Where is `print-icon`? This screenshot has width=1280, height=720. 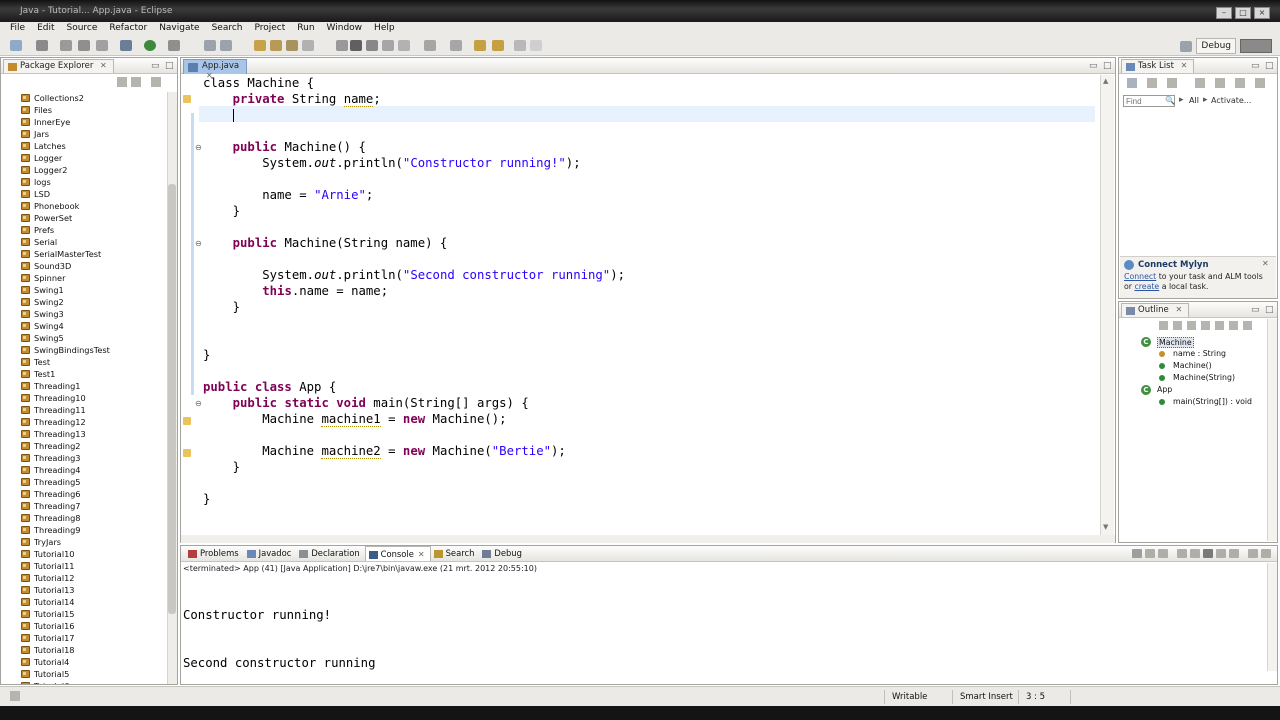 print-icon is located at coordinates (84, 45).